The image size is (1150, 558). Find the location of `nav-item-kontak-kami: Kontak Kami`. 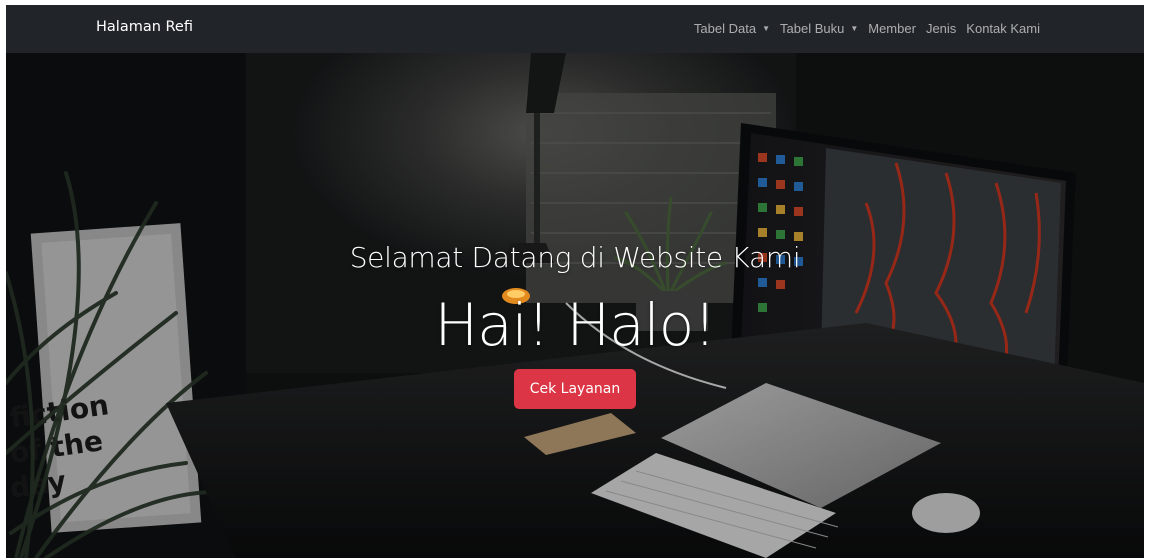

nav-item-kontak-kami: Kontak Kami is located at coordinates (1003, 28).